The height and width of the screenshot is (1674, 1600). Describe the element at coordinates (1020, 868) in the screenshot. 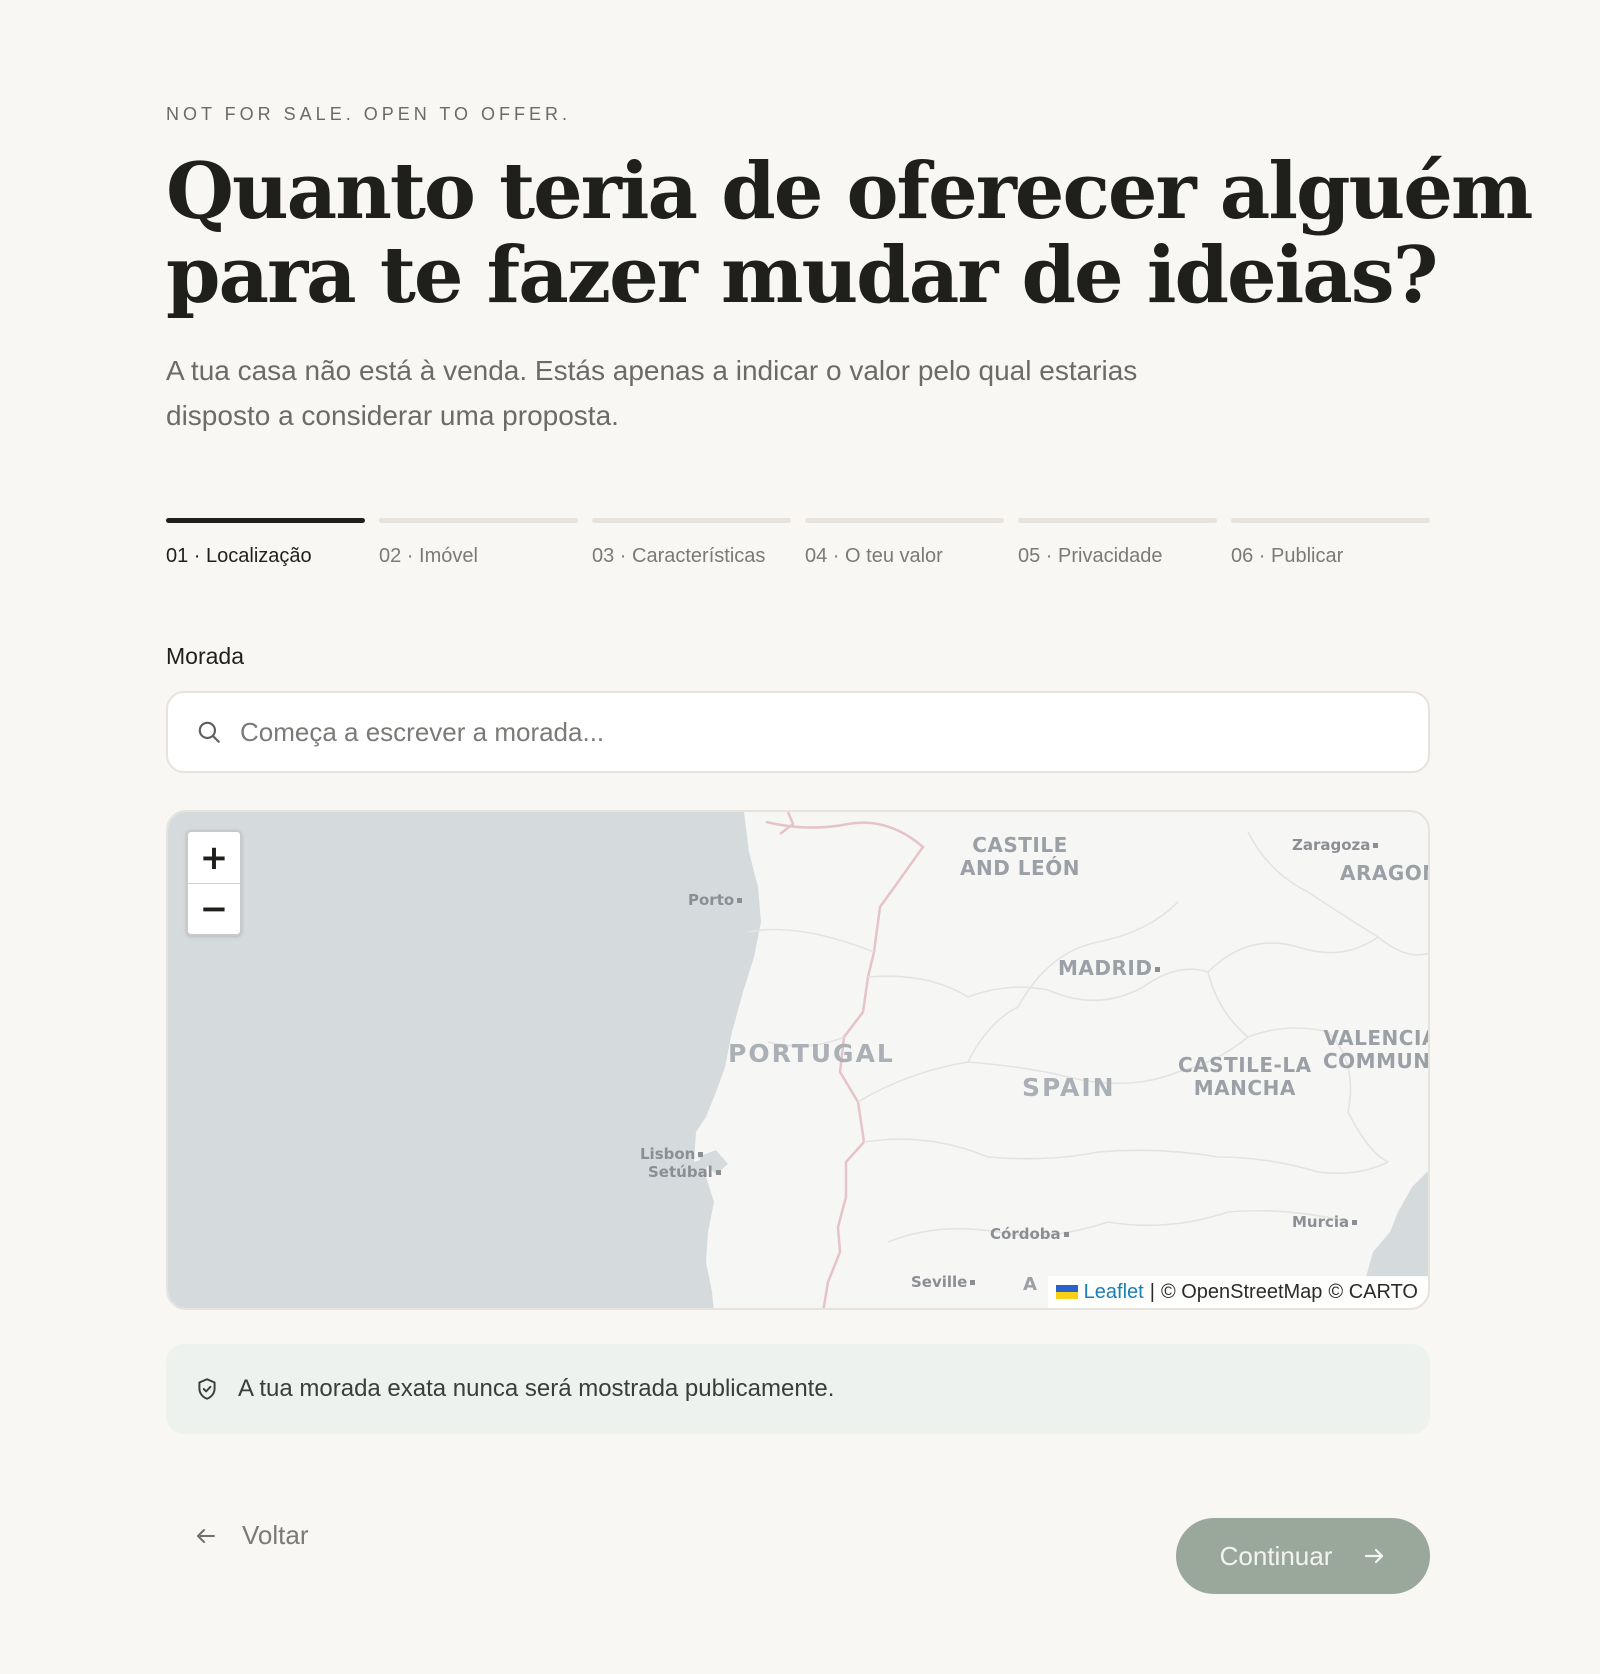

I see `map-label-line: AND LEÓN` at that location.